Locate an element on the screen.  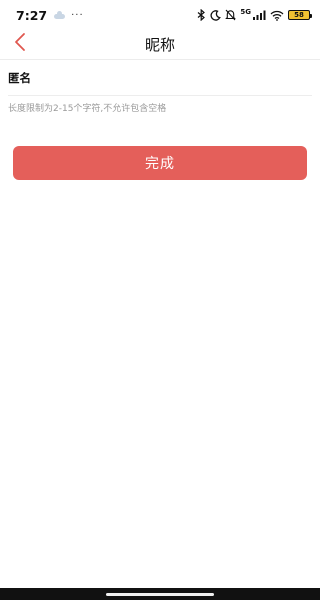
cloud-notification-icon is located at coordinates (60, 15).